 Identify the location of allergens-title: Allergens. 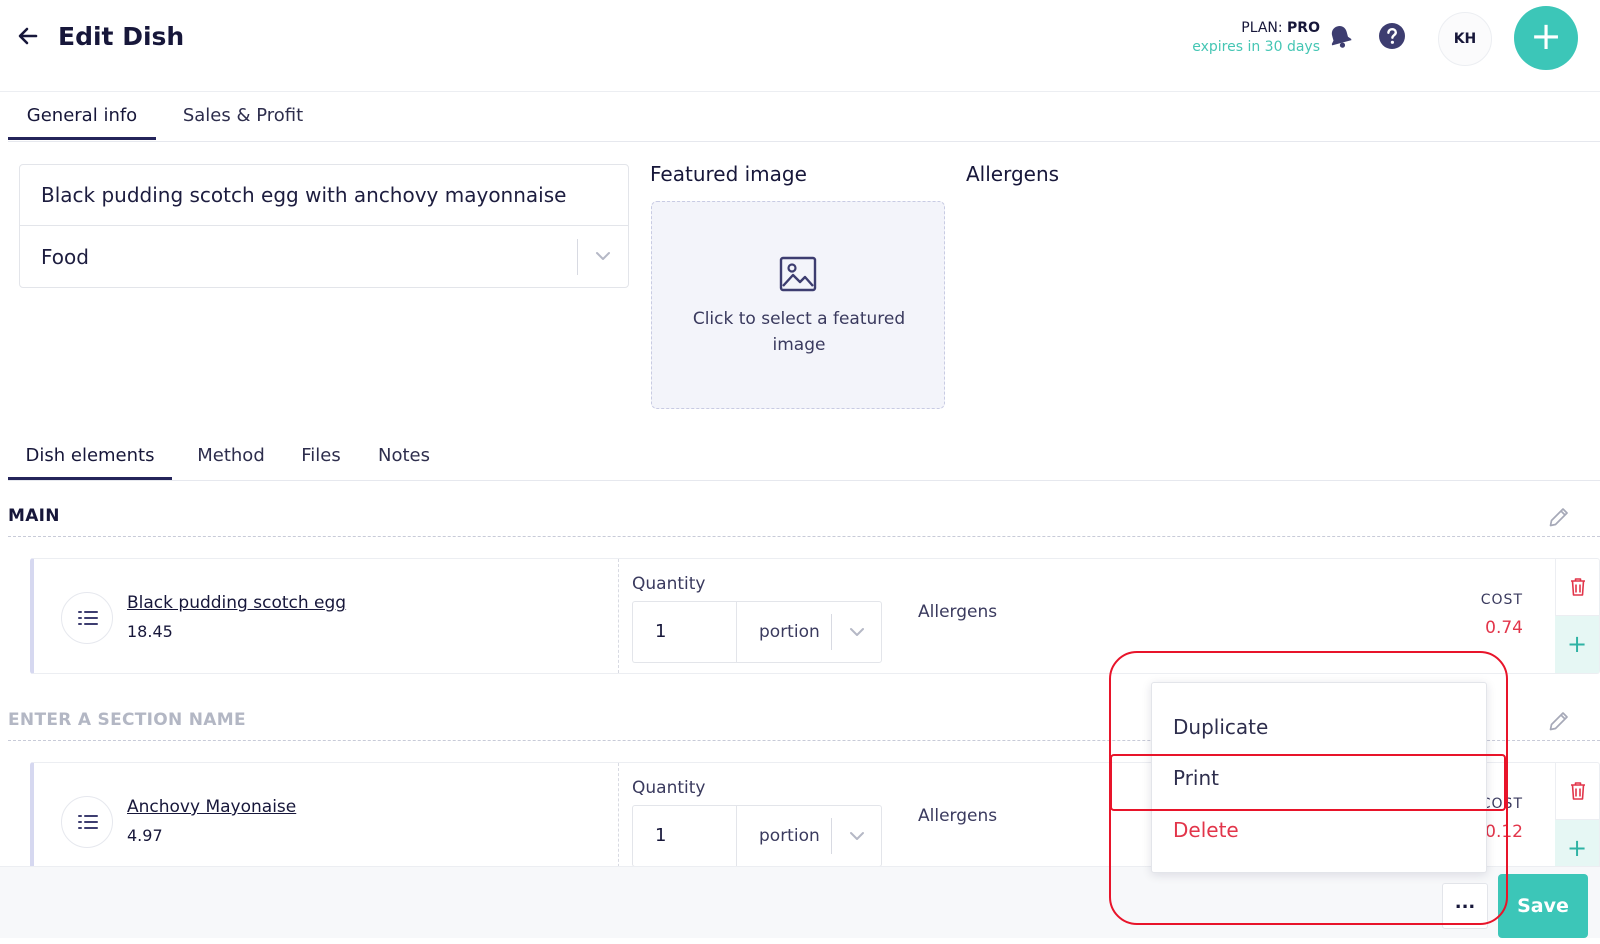
(1013, 174).